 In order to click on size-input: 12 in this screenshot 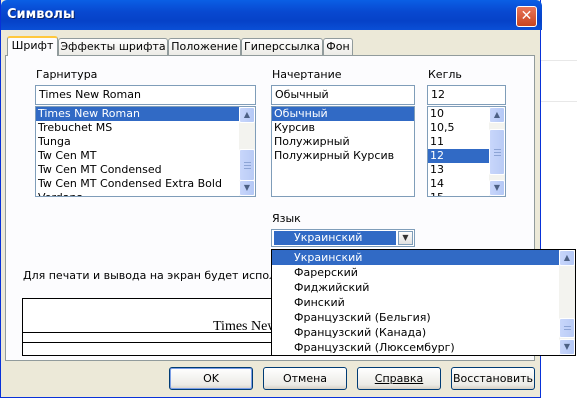, I will do `click(466, 95)`.